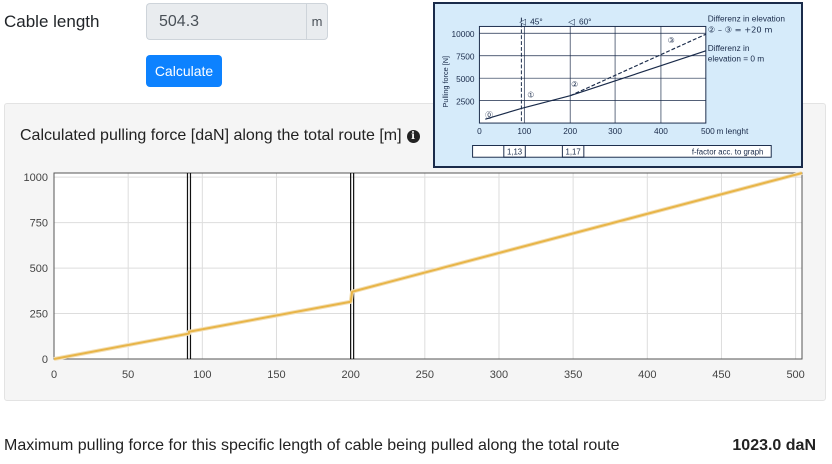 The height and width of the screenshot is (464, 832). What do you see at coordinates (465, 57) in the screenshot?
I see `ref-ytick: 7500` at bounding box center [465, 57].